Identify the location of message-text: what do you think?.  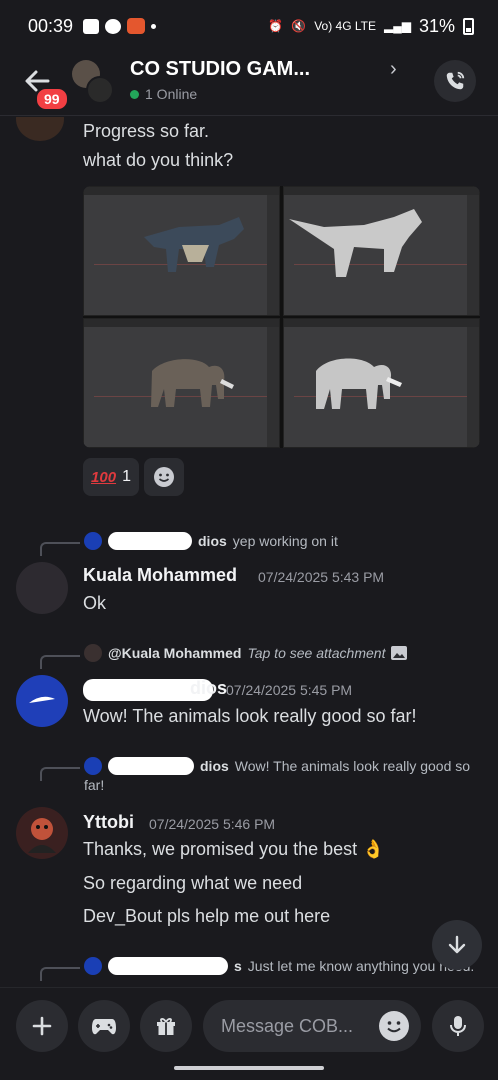
(158, 160).